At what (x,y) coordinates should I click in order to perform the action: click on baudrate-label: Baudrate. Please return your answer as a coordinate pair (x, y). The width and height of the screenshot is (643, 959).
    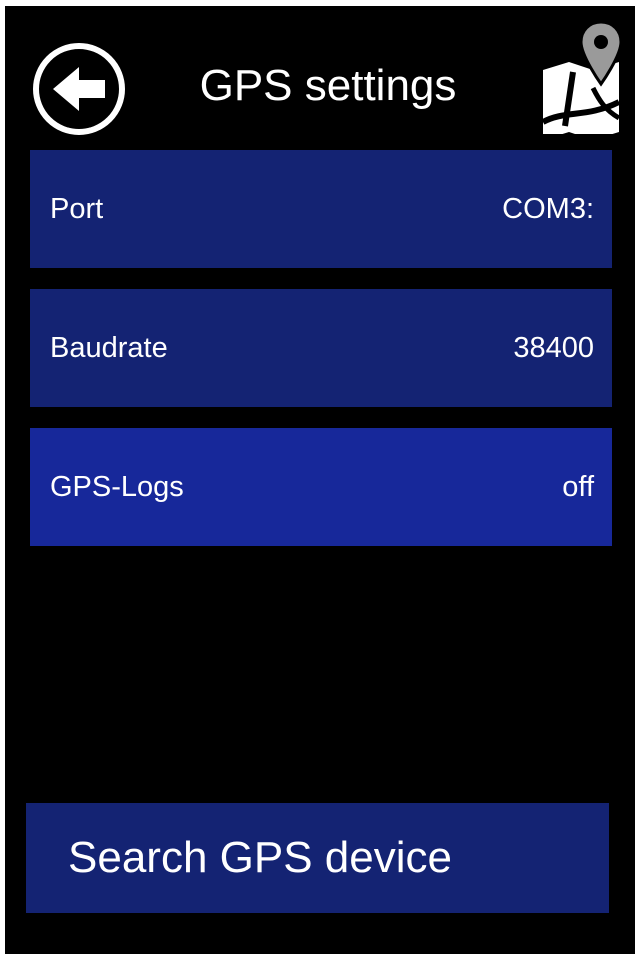
    Looking at the image, I should click on (109, 347).